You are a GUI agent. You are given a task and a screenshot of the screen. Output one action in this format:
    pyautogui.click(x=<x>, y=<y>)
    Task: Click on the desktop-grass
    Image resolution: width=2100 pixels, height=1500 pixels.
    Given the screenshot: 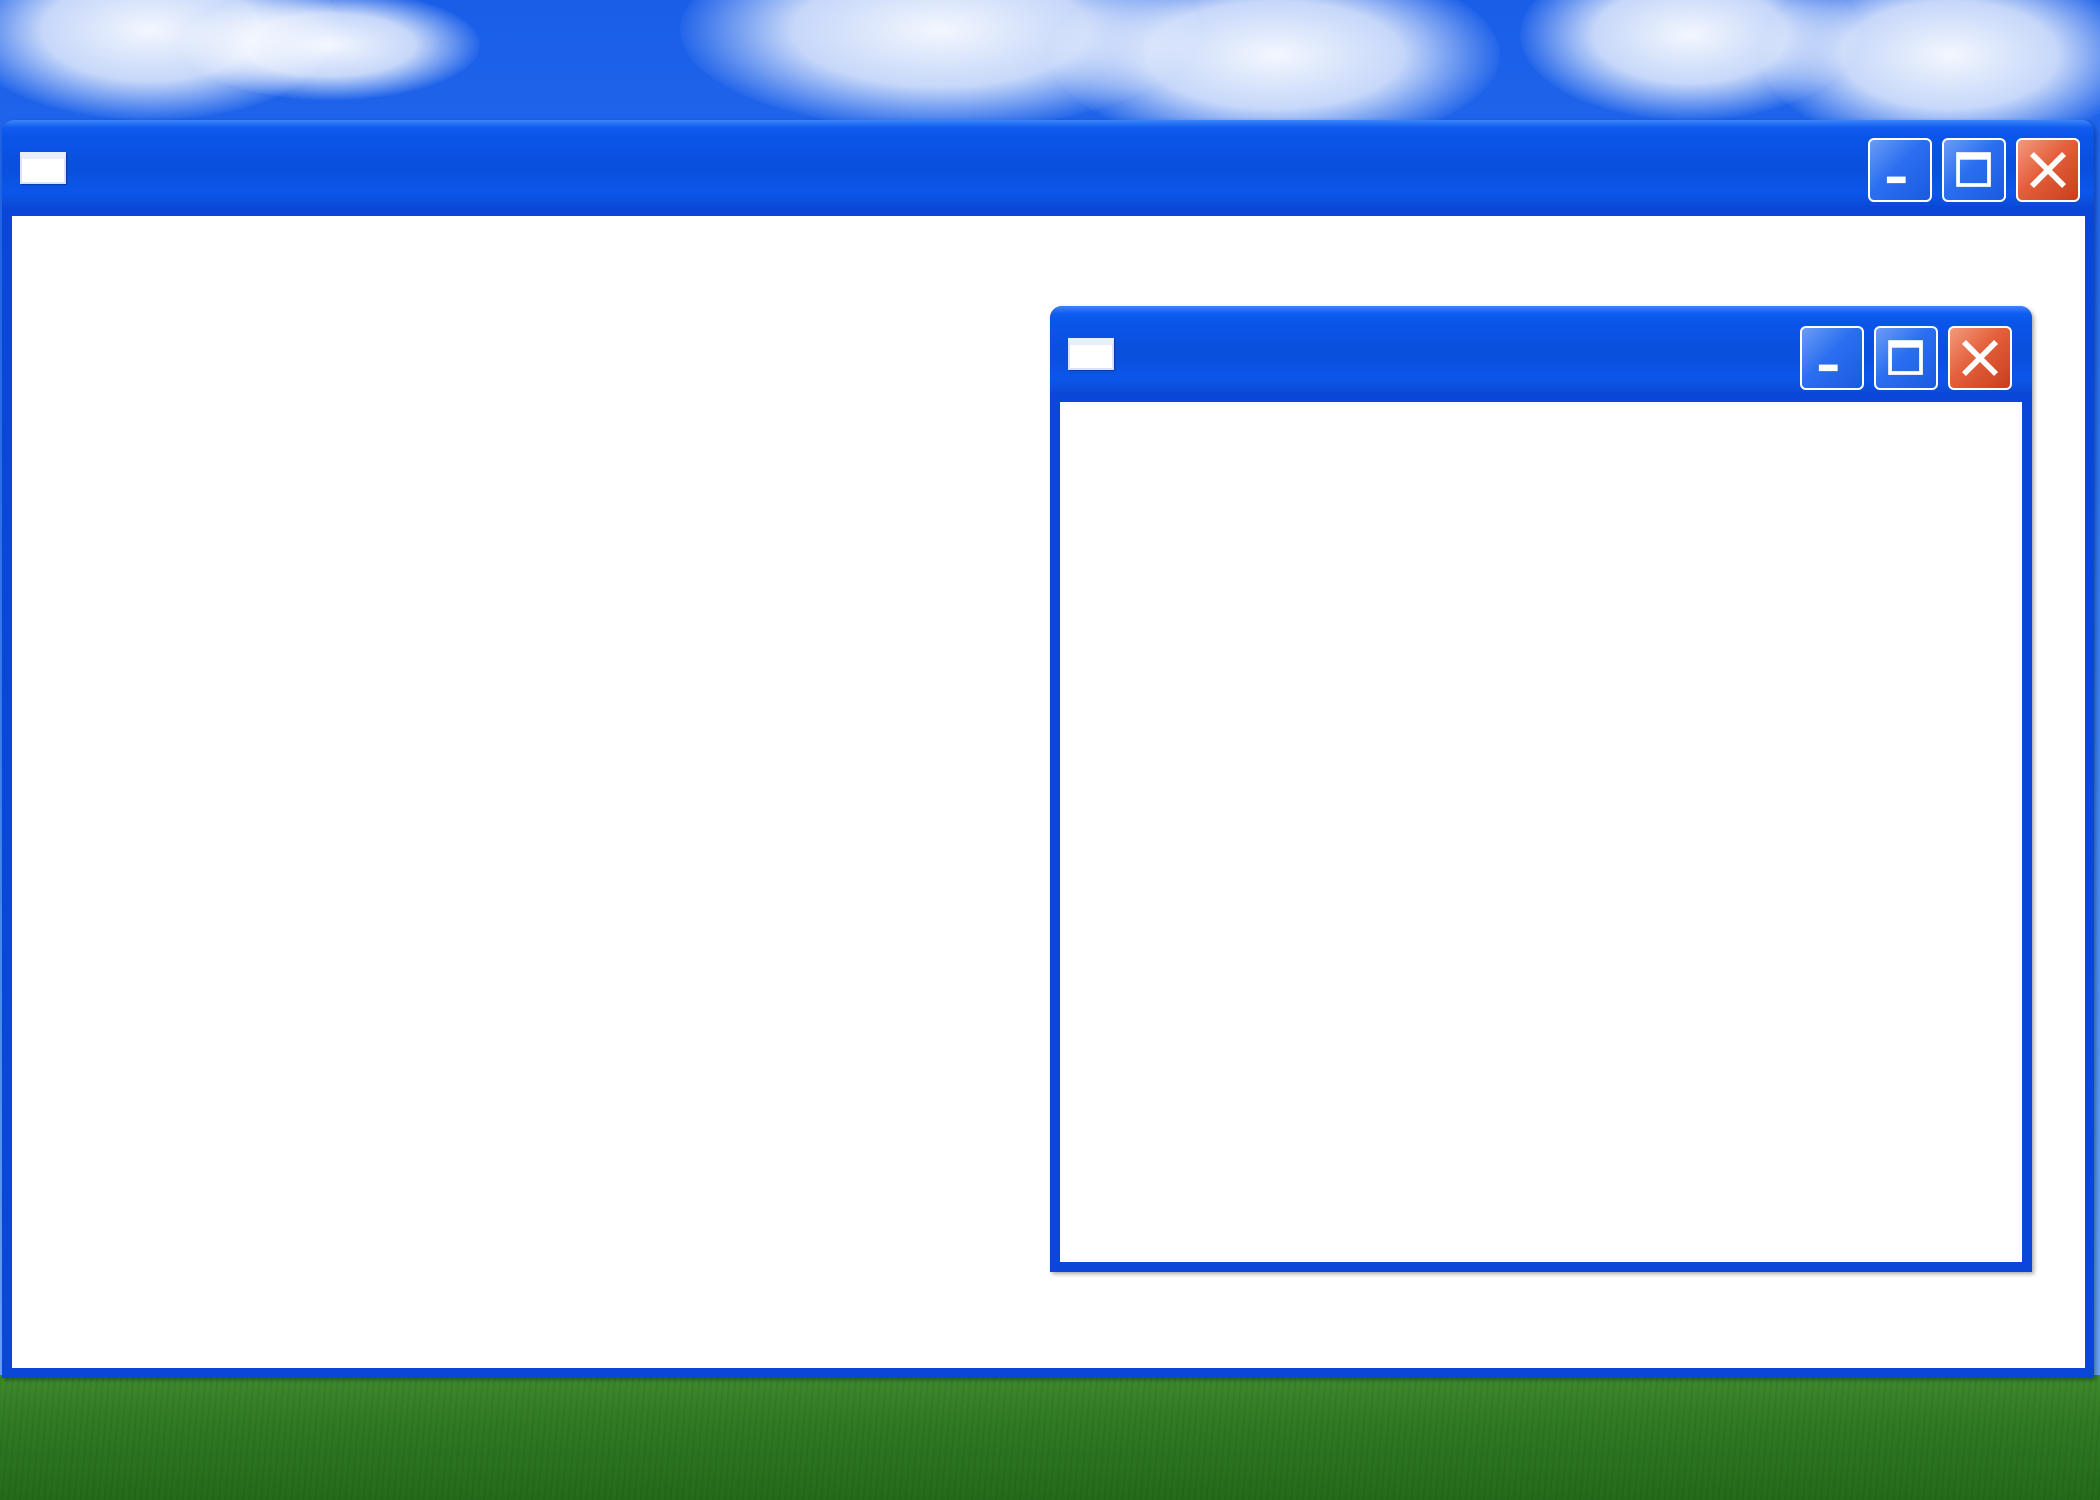 What is the action you would take?
    pyautogui.click(x=1050, y=1437)
    